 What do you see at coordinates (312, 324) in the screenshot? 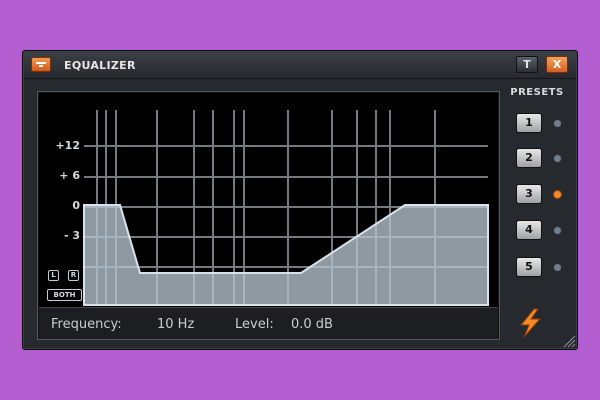
I see `level-value: 0.0 dB` at bounding box center [312, 324].